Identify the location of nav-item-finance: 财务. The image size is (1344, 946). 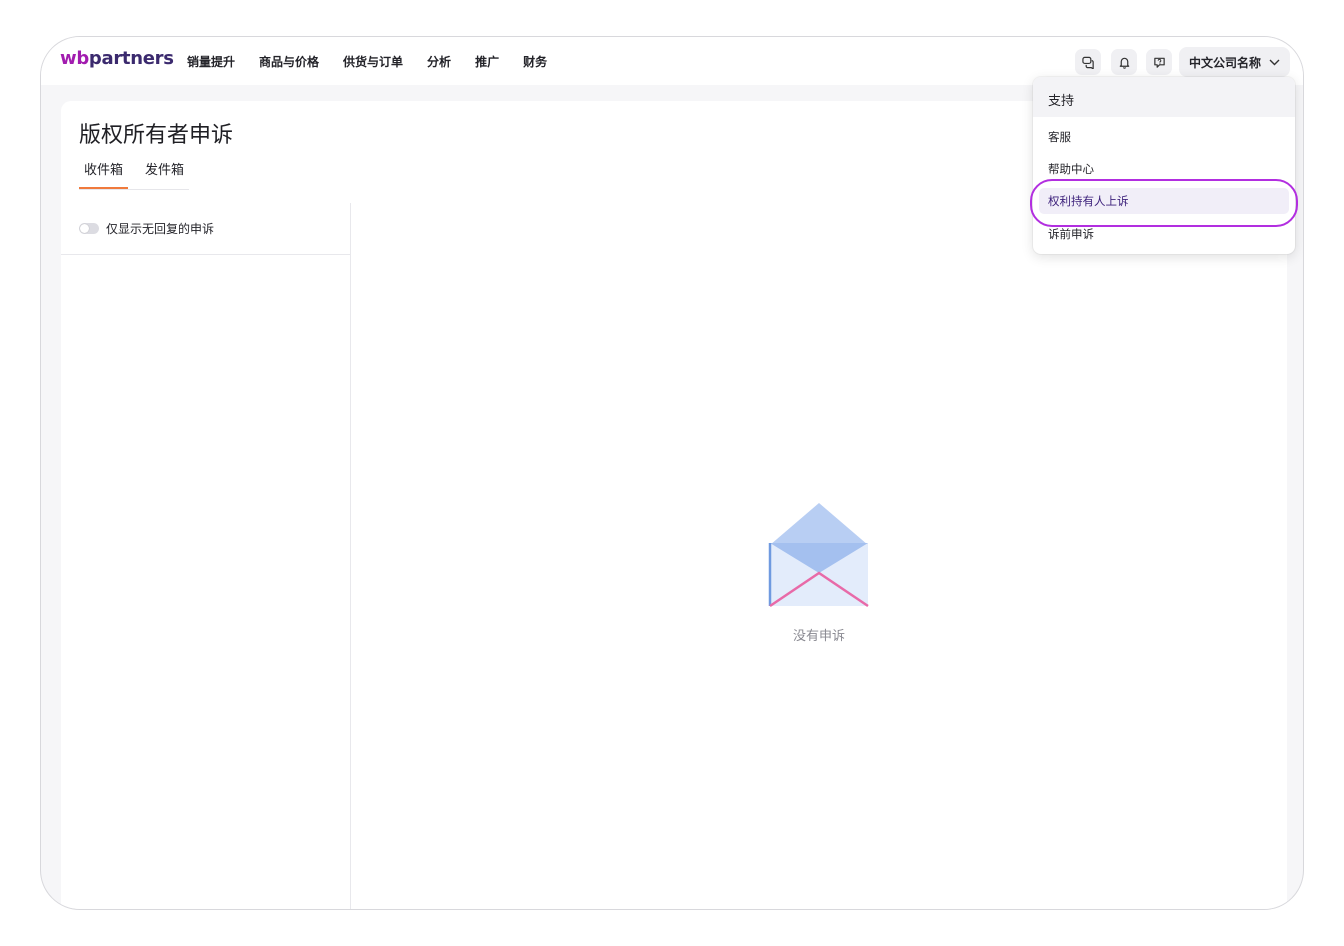
(535, 61).